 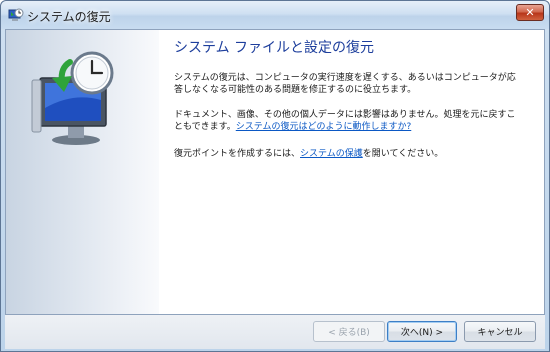 I want to click on back-button: < 戻る(B), so click(x=349, y=331).